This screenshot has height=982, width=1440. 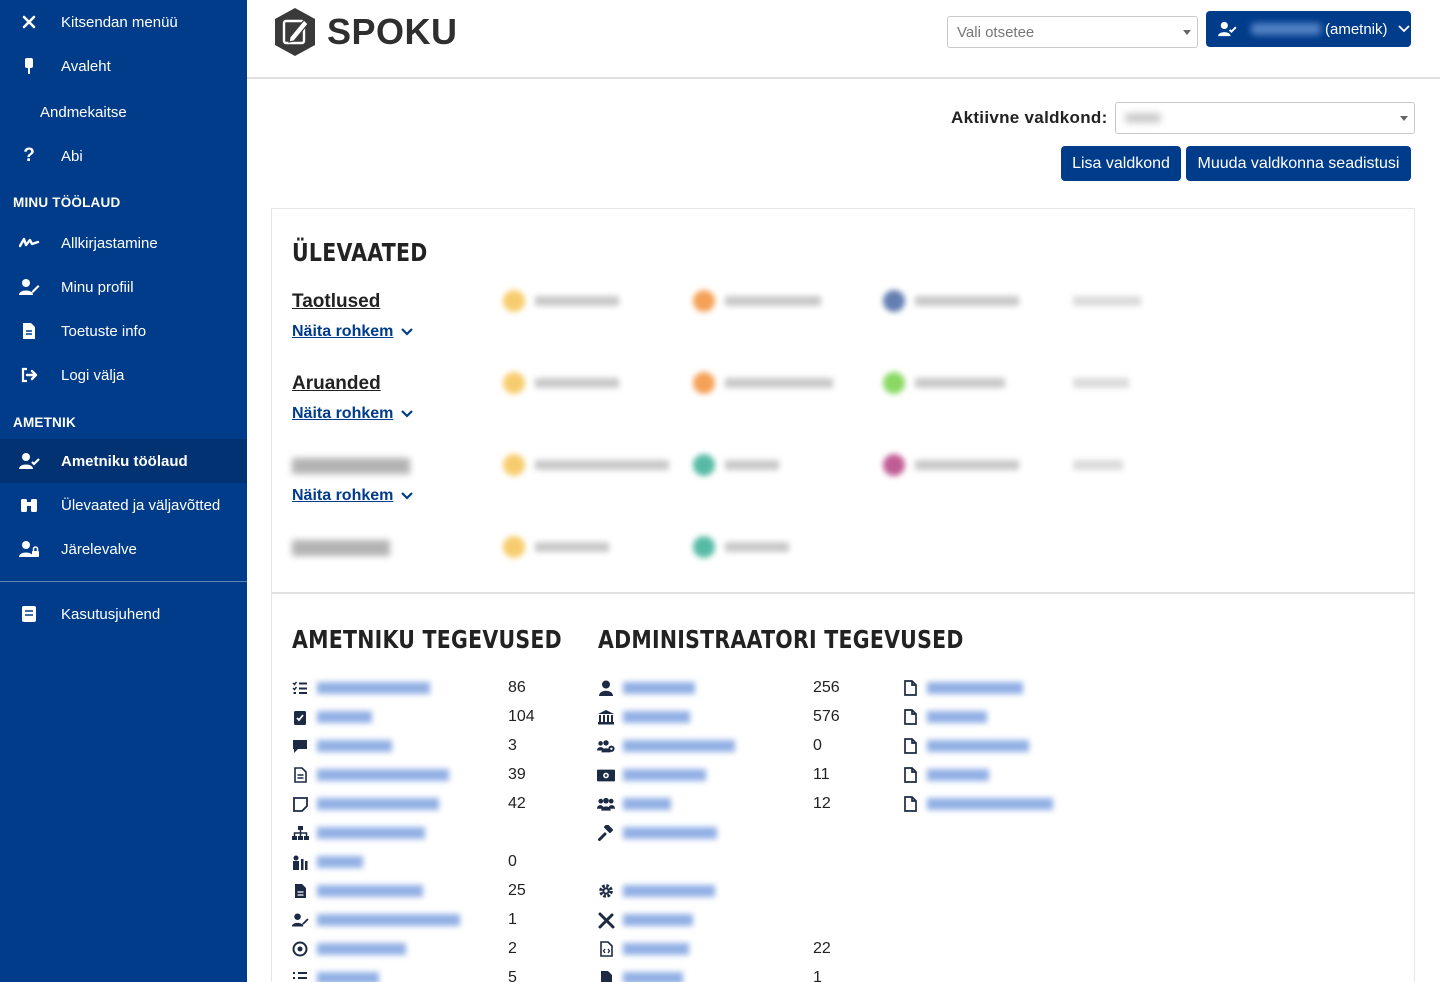 I want to click on add-field-button: Lisa valdkond, so click(x=1121, y=163).